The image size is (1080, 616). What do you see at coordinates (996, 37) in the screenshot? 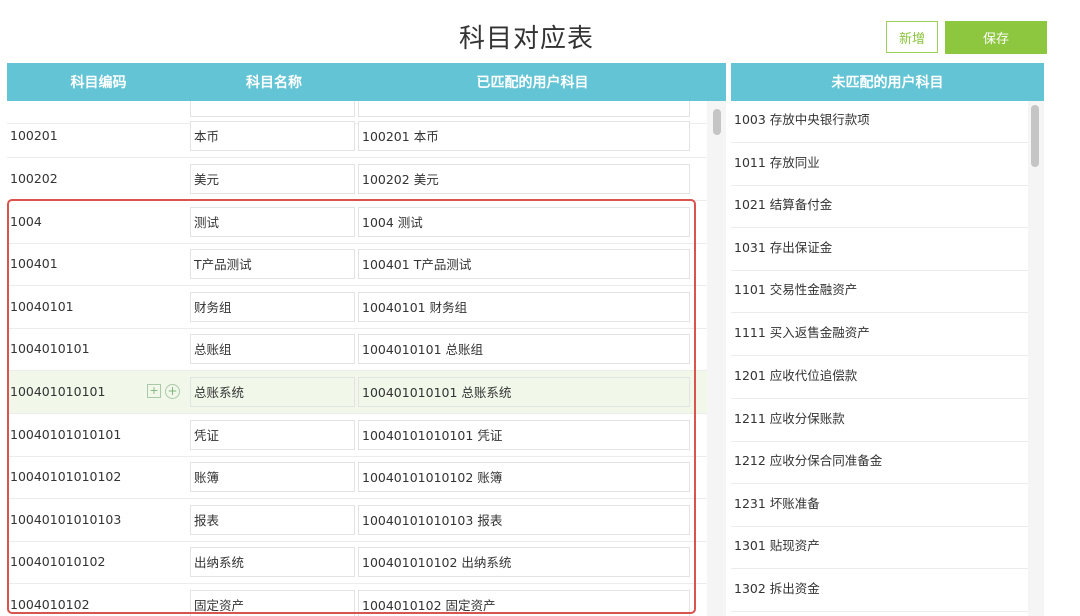
I see `save-button: 保存` at bounding box center [996, 37].